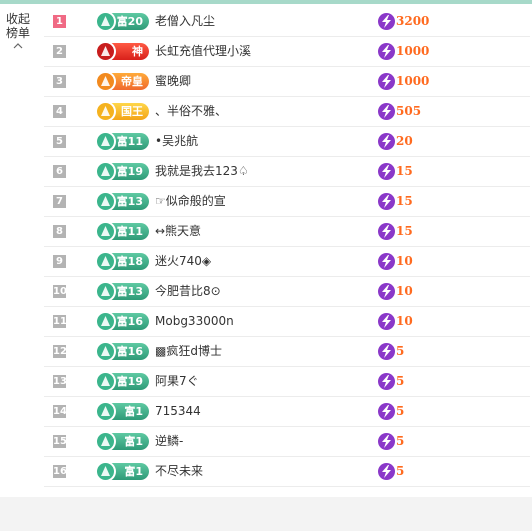 The height and width of the screenshot is (531, 532). What do you see at coordinates (177, 381) in the screenshot?
I see `user-name: 阿果7ぐ` at bounding box center [177, 381].